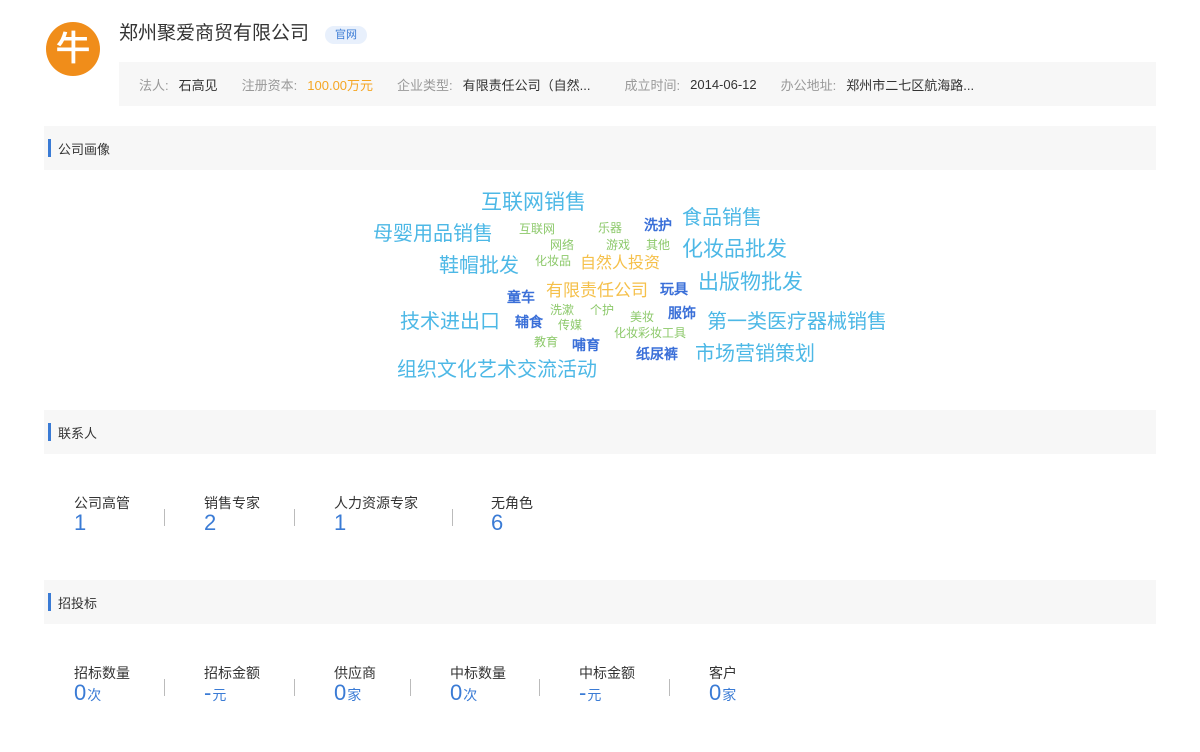  I want to click on cloud-word: 鞋帽批发, so click(479, 266).